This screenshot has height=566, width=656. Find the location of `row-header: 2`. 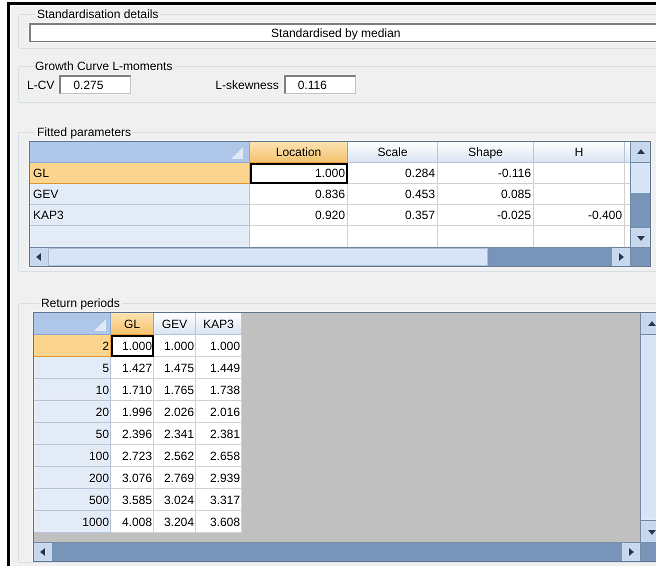

row-header: 2 is located at coordinates (72, 346).